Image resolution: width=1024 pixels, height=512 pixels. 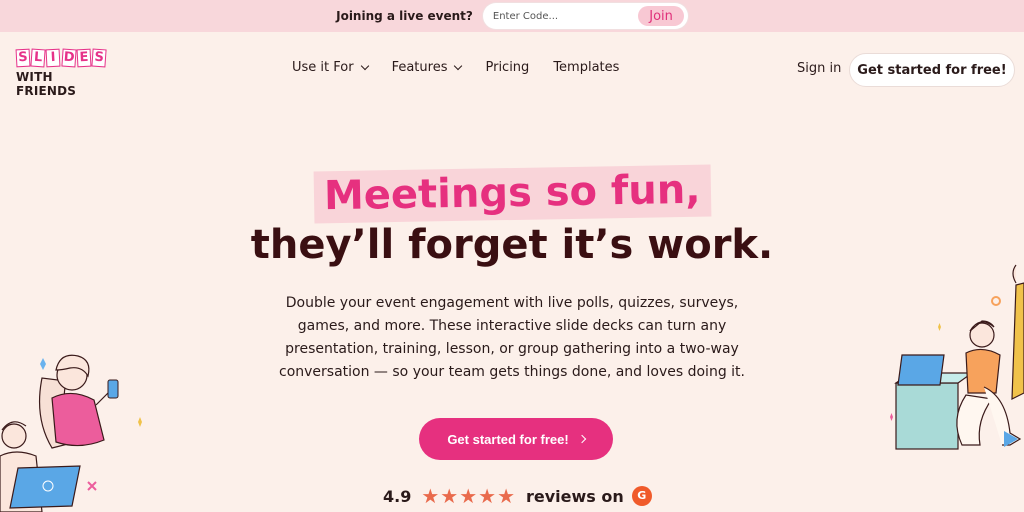 I want to click on logo-letter: L, so click(x=38, y=58).